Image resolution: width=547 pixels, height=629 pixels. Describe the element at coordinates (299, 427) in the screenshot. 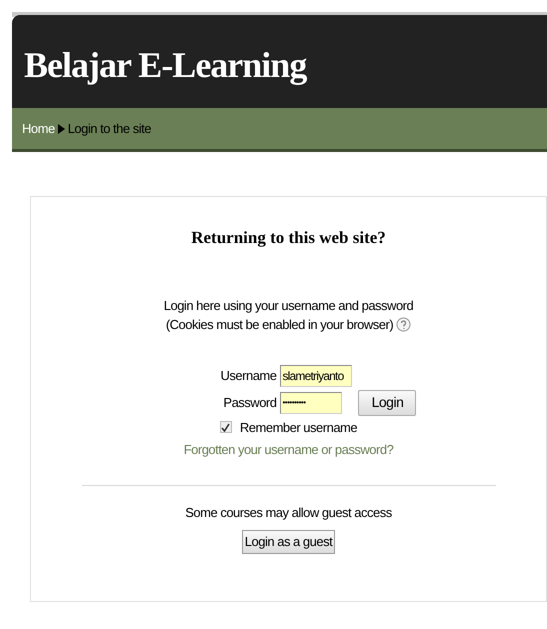

I see `remember-label: Remember username` at that location.